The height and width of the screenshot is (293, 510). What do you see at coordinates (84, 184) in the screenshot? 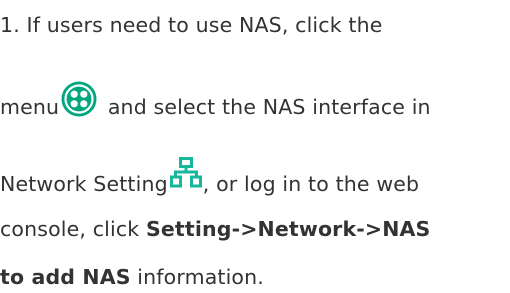
I see `network-setting-label: Network Setting` at bounding box center [84, 184].